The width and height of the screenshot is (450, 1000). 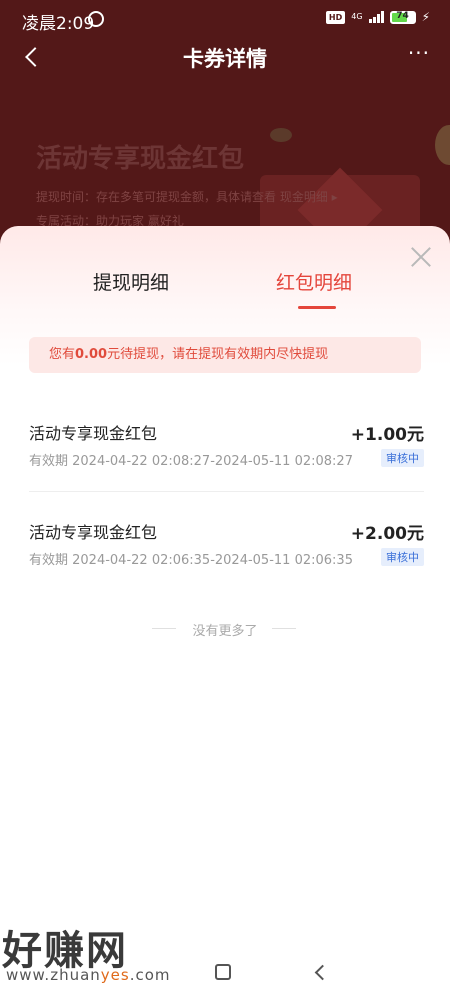 I want to click on alarm-icon, so click(x=96, y=19).